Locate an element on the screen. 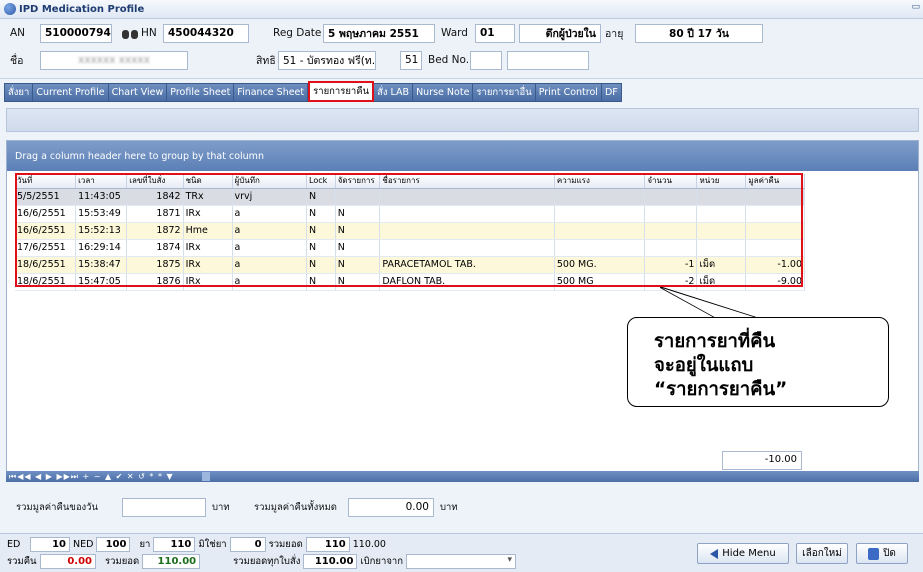  reg-date-field: 5 พฤษภาคม 2551 is located at coordinates (379, 33).